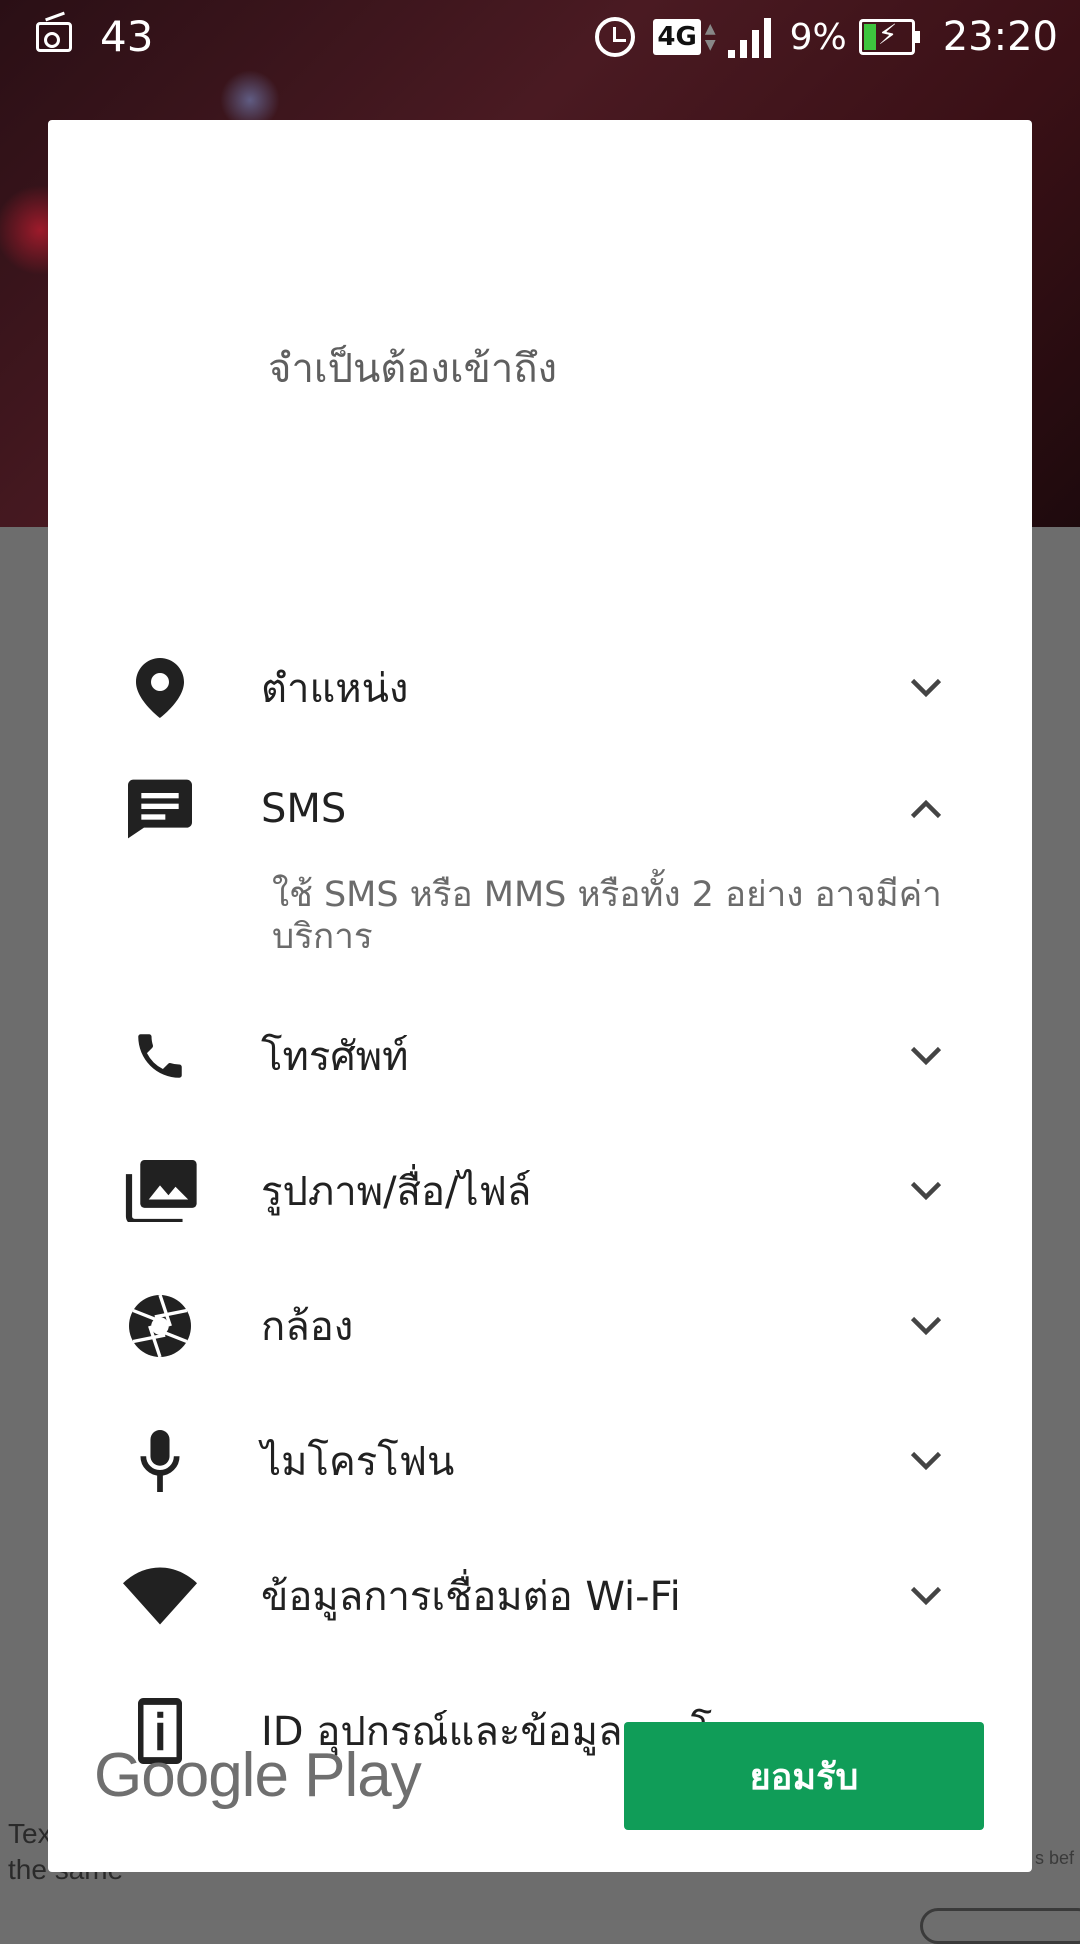 The image size is (1080, 1944). I want to click on permission-microphone: ไมโครโฟน, so click(540, 1461).